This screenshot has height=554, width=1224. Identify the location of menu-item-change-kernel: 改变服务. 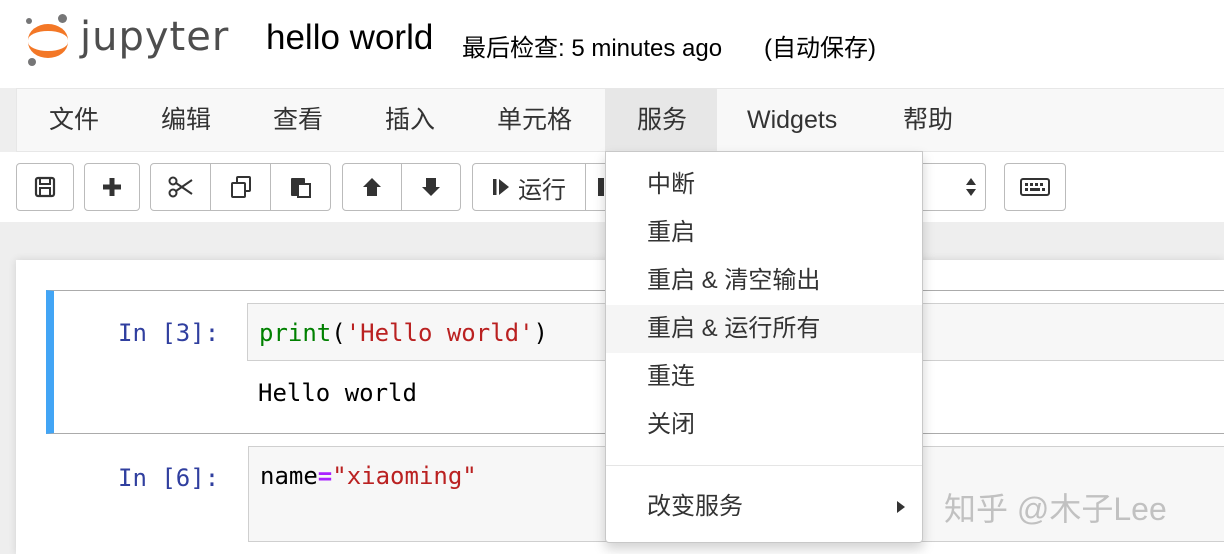
(764, 507).